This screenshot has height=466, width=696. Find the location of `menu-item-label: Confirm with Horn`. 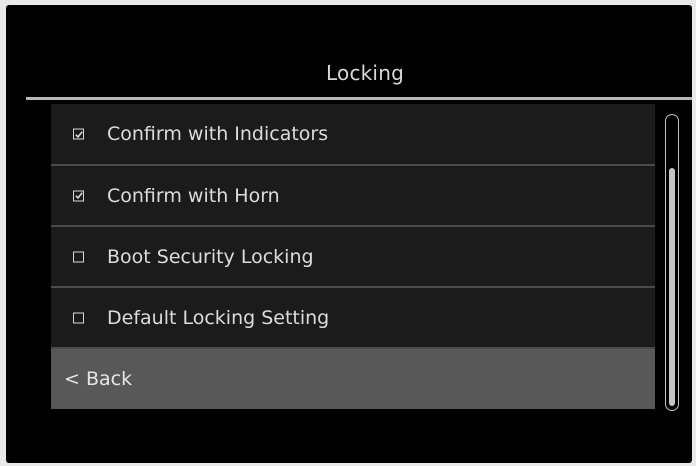

menu-item-label: Confirm with Horn is located at coordinates (193, 195).